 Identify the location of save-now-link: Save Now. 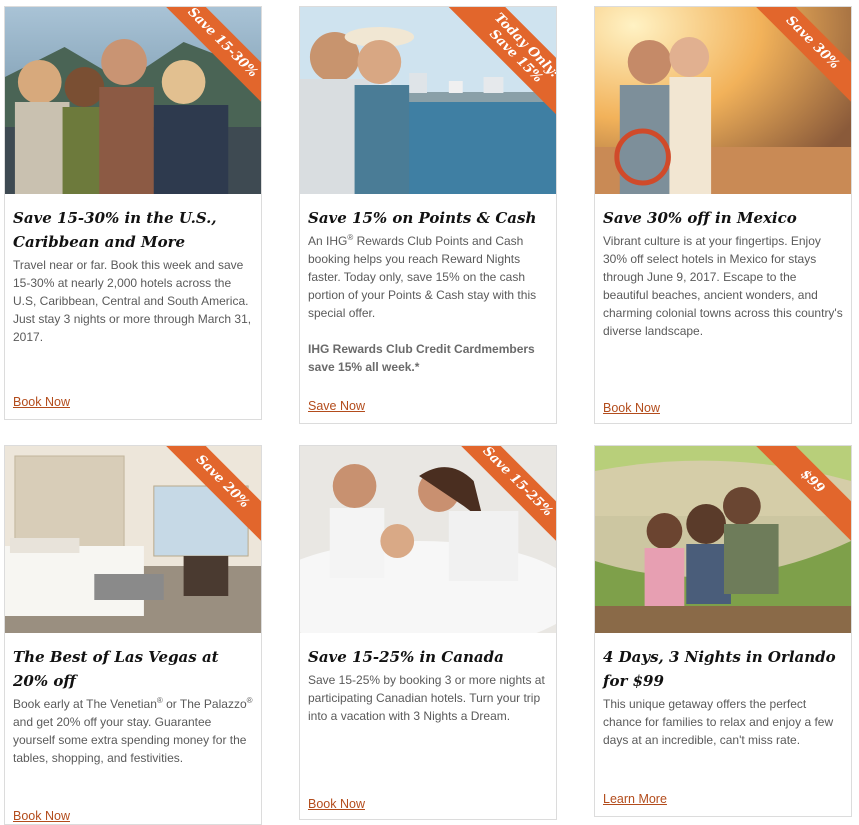
(336, 406).